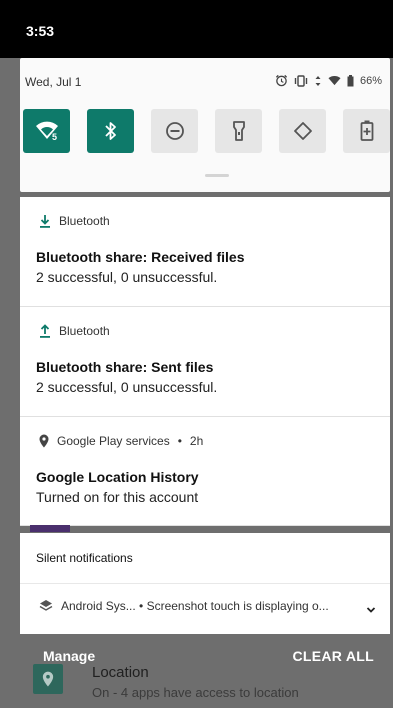 This screenshot has height=708, width=393. What do you see at coordinates (333, 656) in the screenshot?
I see `clear-all-button: CLEAR ALL` at bounding box center [333, 656].